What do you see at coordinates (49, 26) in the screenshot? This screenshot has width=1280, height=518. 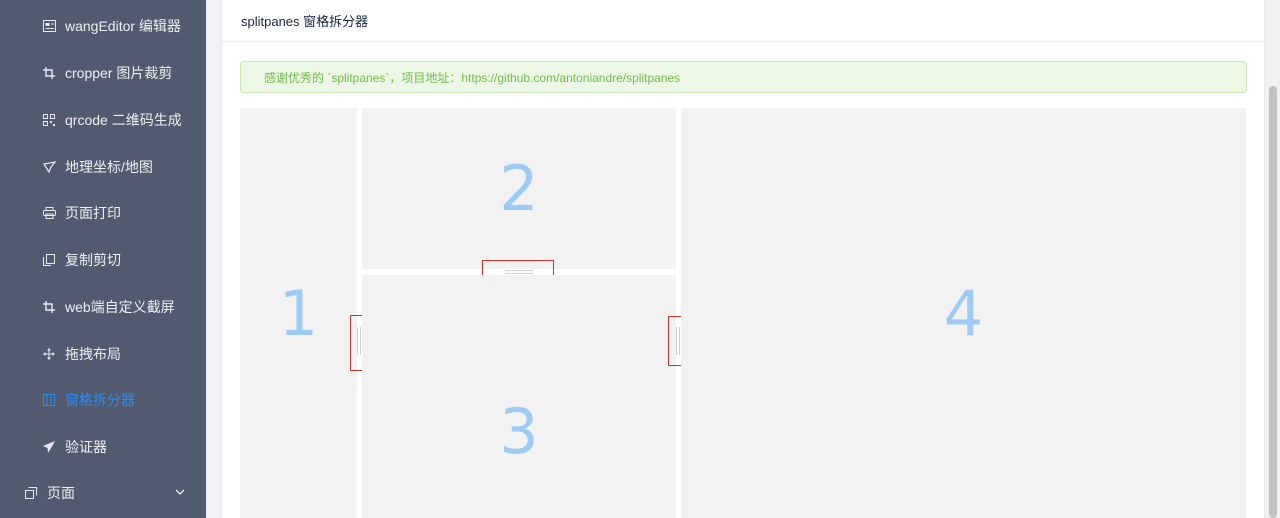 I see `editor-icon` at bounding box center [49, 26].